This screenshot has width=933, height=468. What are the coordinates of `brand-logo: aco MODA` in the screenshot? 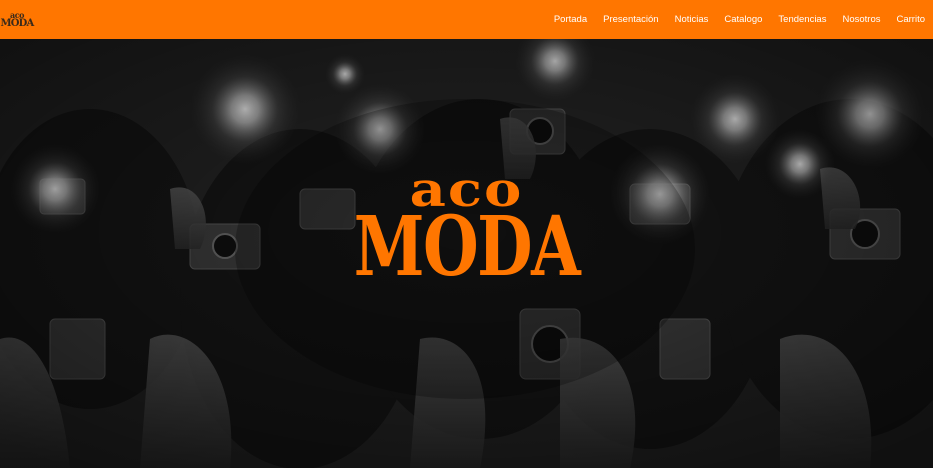 It's located at (18, 20).